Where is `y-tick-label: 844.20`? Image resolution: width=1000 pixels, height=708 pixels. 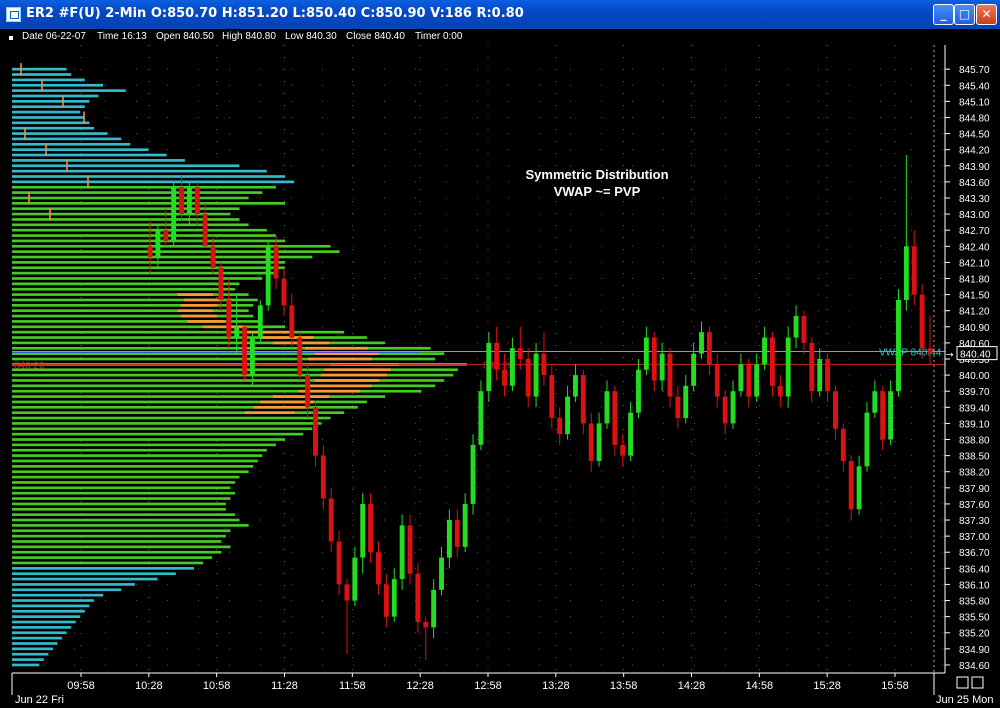
y-tick-label: 844.20 is located at coordinates (974, 151).